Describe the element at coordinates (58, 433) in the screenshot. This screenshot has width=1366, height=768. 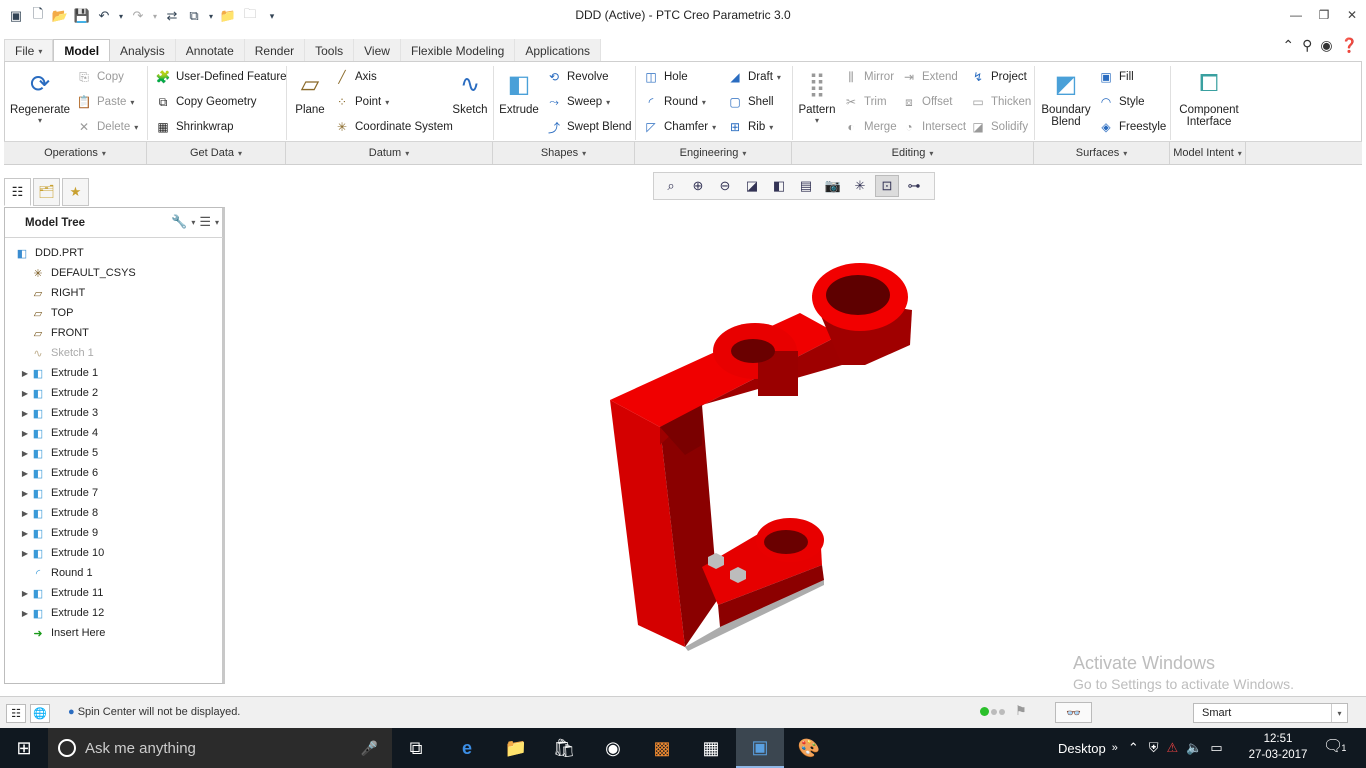
I see `tree-item: ▶ ◧ Extrude 4` at that location.